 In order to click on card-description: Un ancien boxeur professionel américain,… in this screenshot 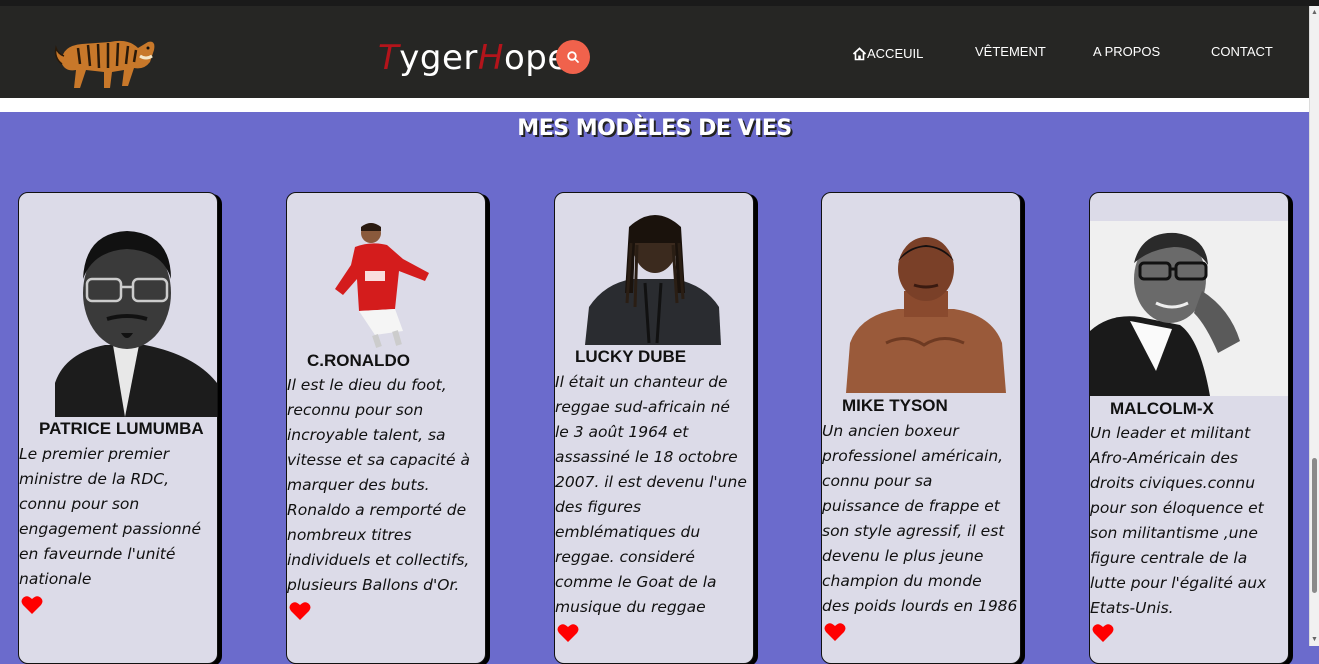, I will do `click(920, 518)`.